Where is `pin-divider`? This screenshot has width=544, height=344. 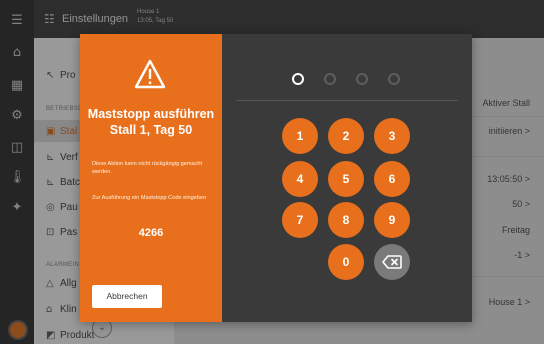
pin-divider is located at coordinates (347, 100).